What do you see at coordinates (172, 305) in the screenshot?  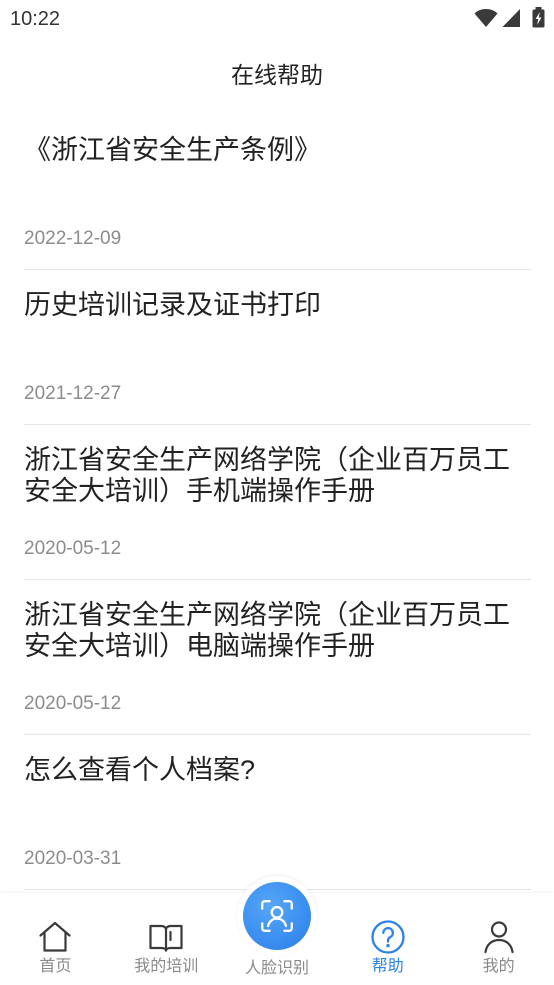 I see `article-title: 历史培训记录及证书打印` at bounding box center [172, 305].